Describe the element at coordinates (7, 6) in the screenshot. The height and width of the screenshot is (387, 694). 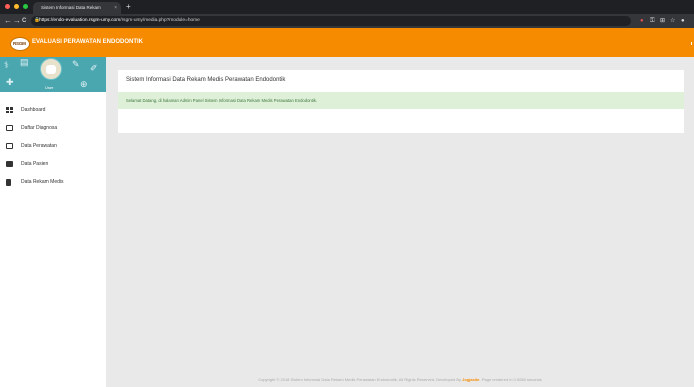
I see `window-close-button` at that location.